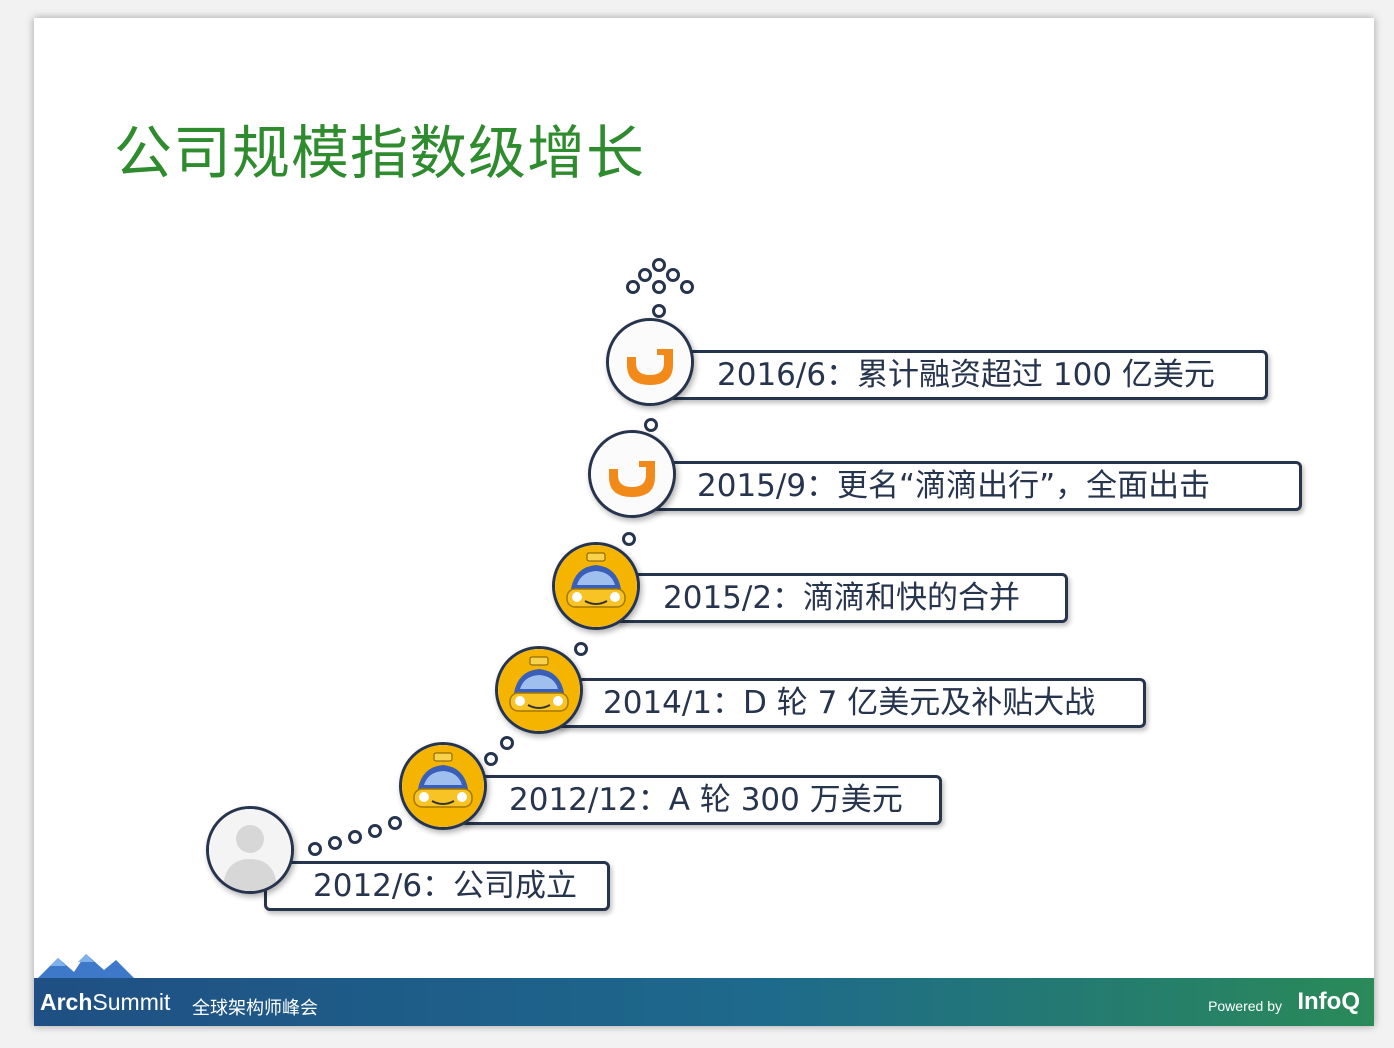 This screenshot has height=1048, width=1394. Describe the element at coordinates (1328, 1001) in the screenshot. I see `infoq-logo: InfoQ` at that location.